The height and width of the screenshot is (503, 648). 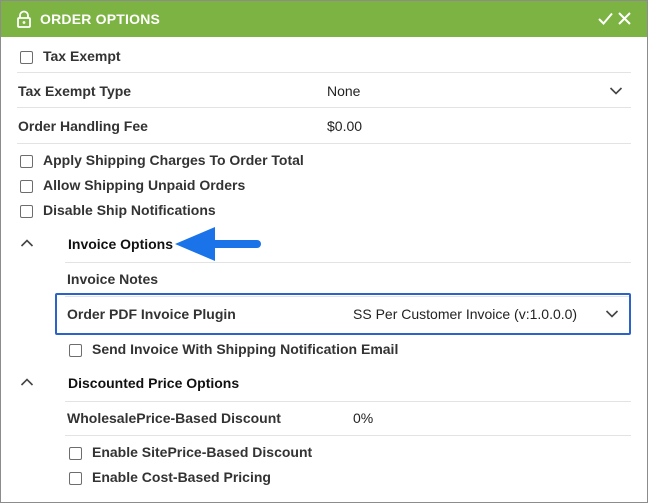 I want to click on tax-exempt-type-label: Tax Exempt Type, so click(x=75, y=91).